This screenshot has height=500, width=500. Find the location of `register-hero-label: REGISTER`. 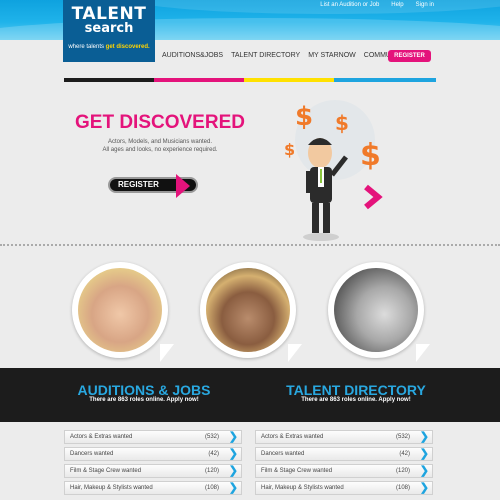

register-hero-label: REGISTER is located at coordinates (138, 184).